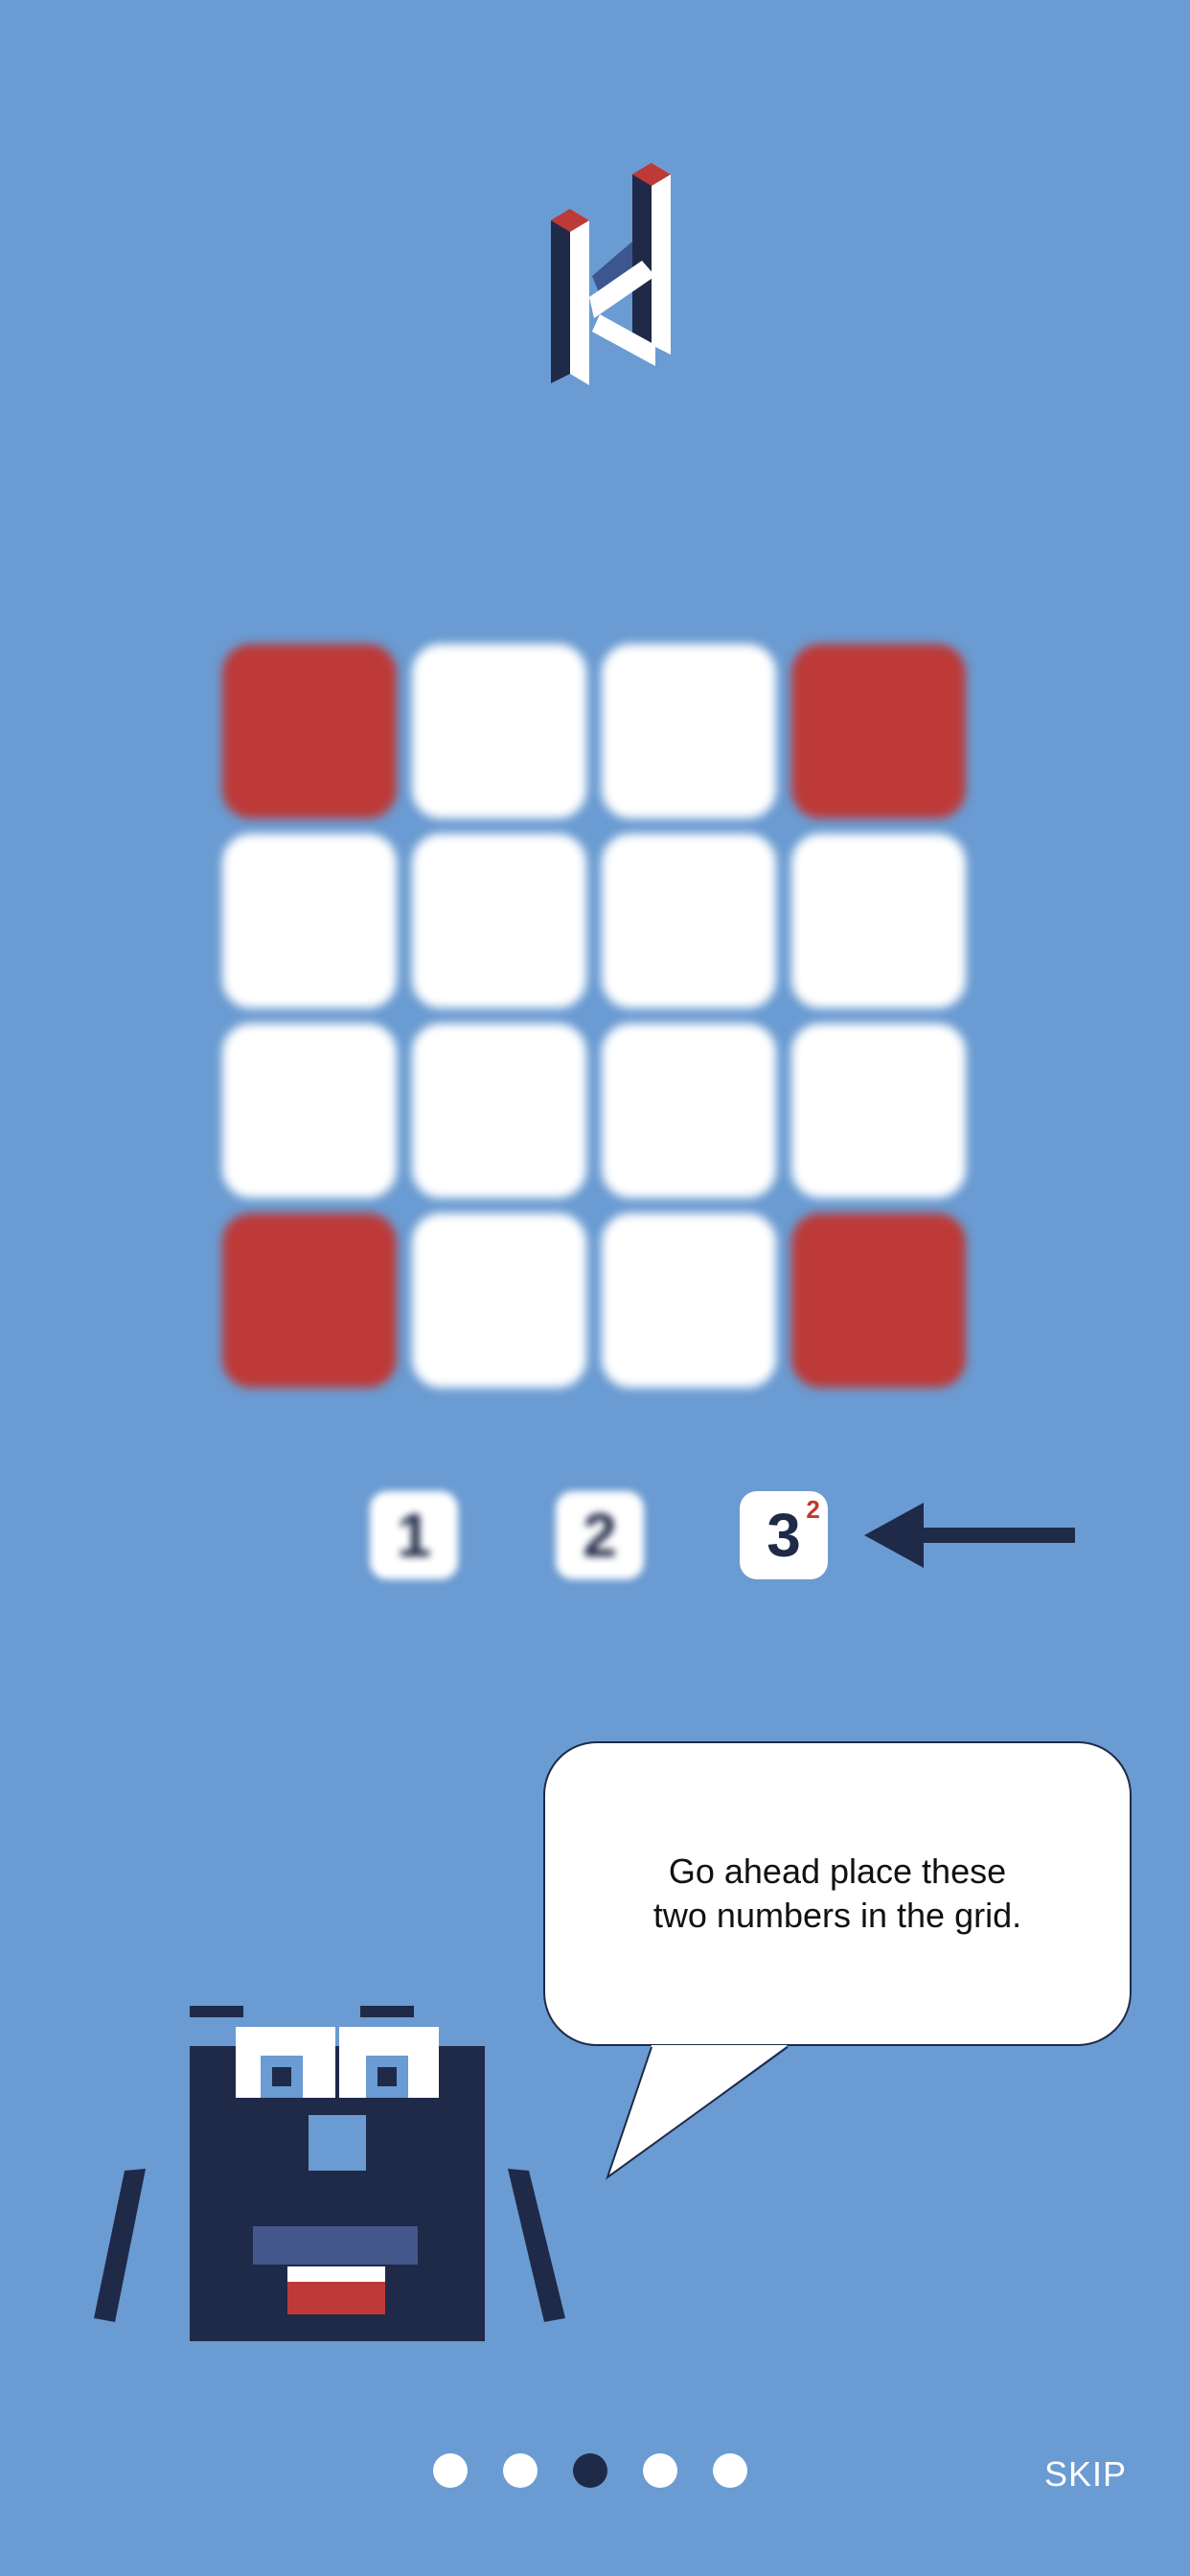  I want to click on tile-3-number: 3, so click(784, 1535).